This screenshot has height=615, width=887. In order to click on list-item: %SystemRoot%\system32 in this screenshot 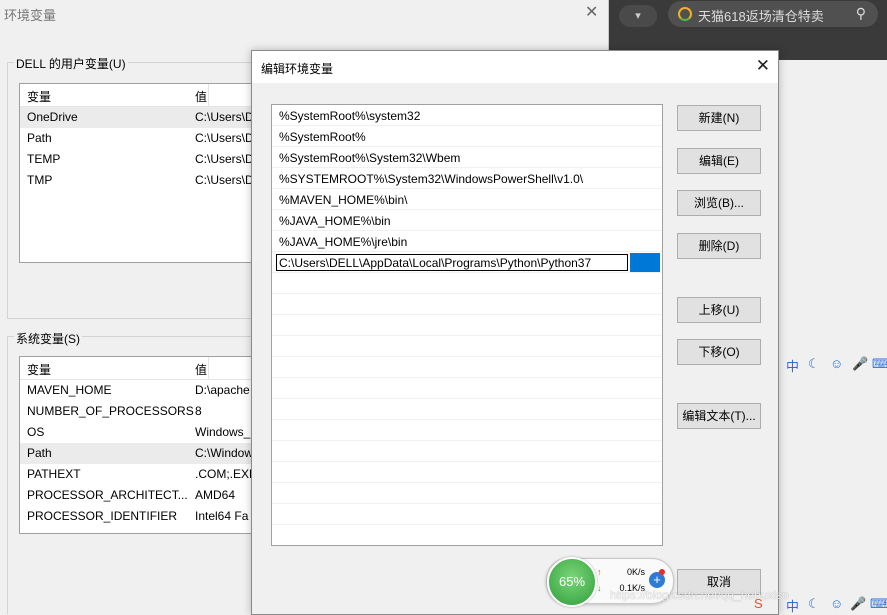, I will do `click(467, 115)`.